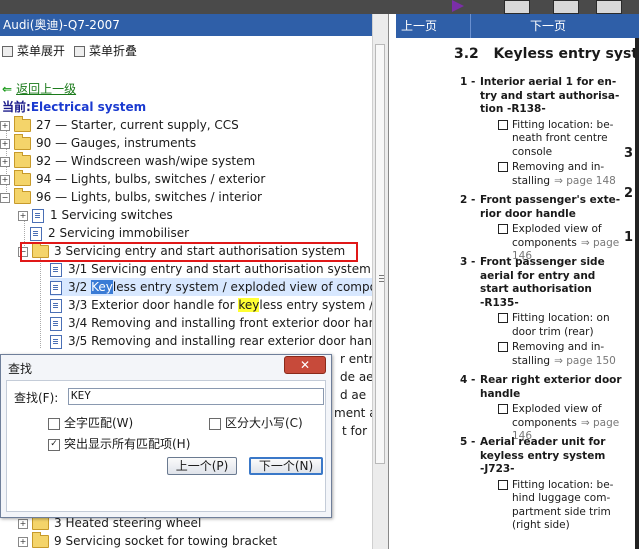 This screenshot has width=639, height=549. Describe the element at coordinates (546, 54) in the screenshot. I see `section-heading: 3.2 Keyless entry system` at that location.